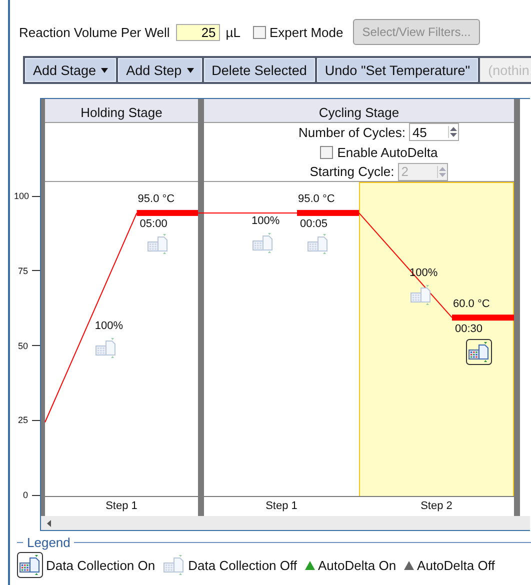 Image resolution: width=531 pixels, height=585 pixels. I want to click on toolbar-button: Delete Selected, so click(259, 70).